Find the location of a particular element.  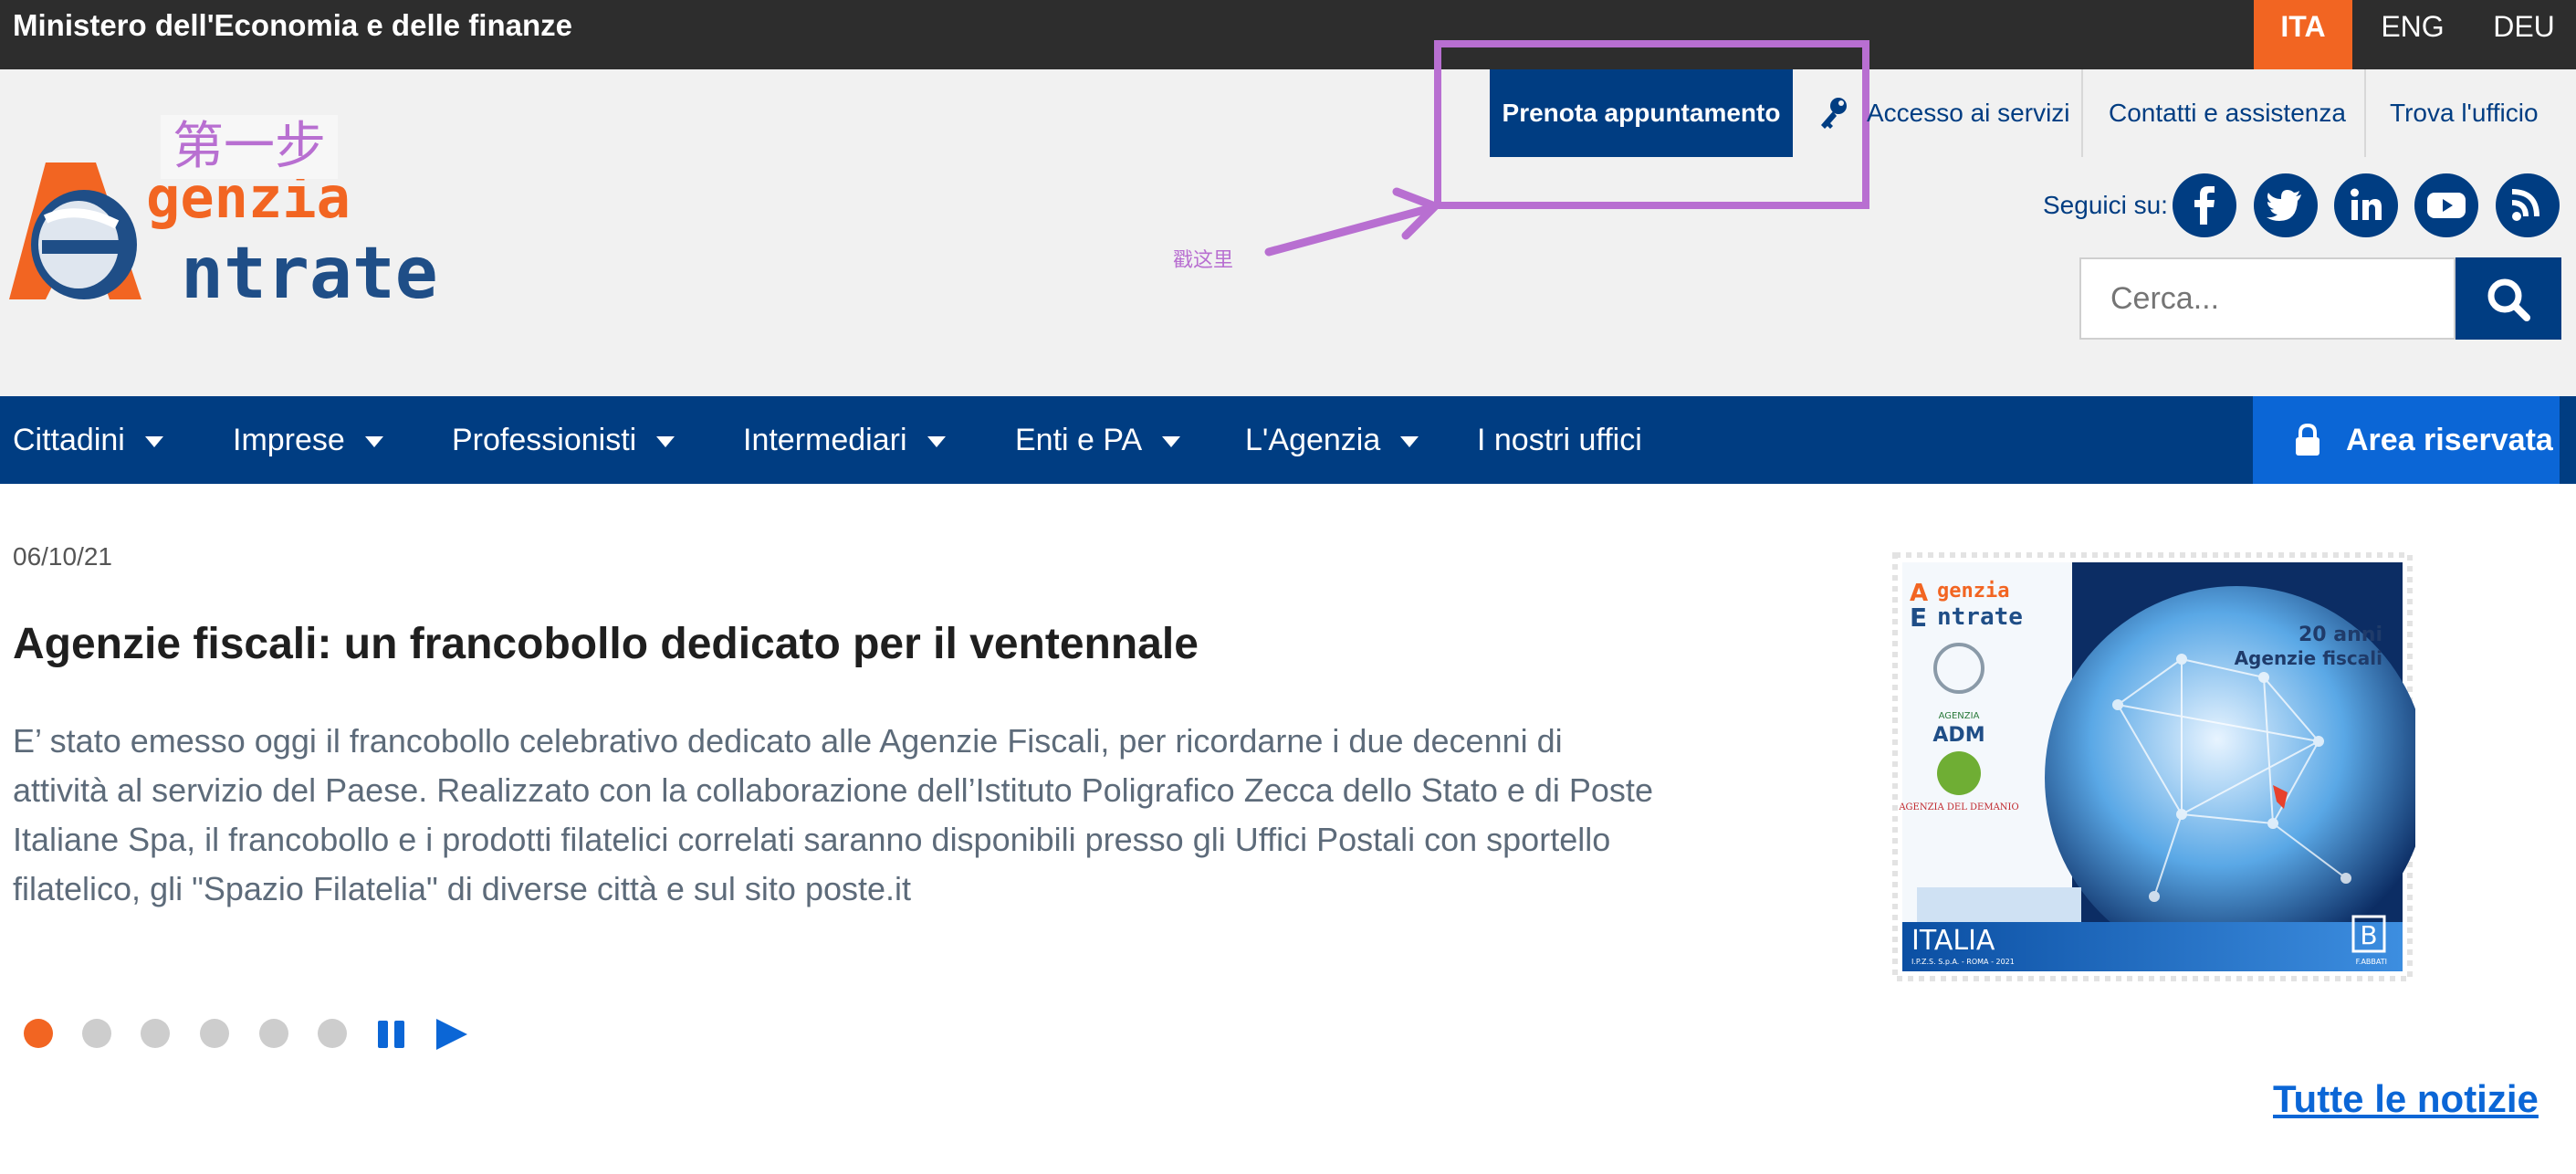

nav-item-professionisti: Professionisti is located at coordinates (563, 440).